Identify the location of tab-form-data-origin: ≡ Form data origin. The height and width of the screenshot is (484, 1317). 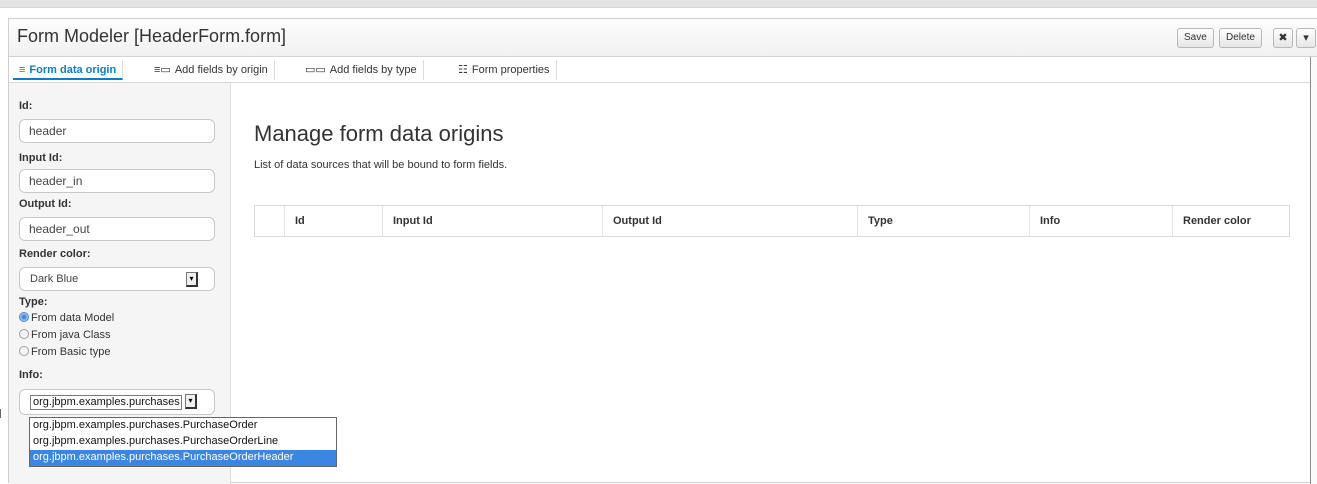
(68, 70).